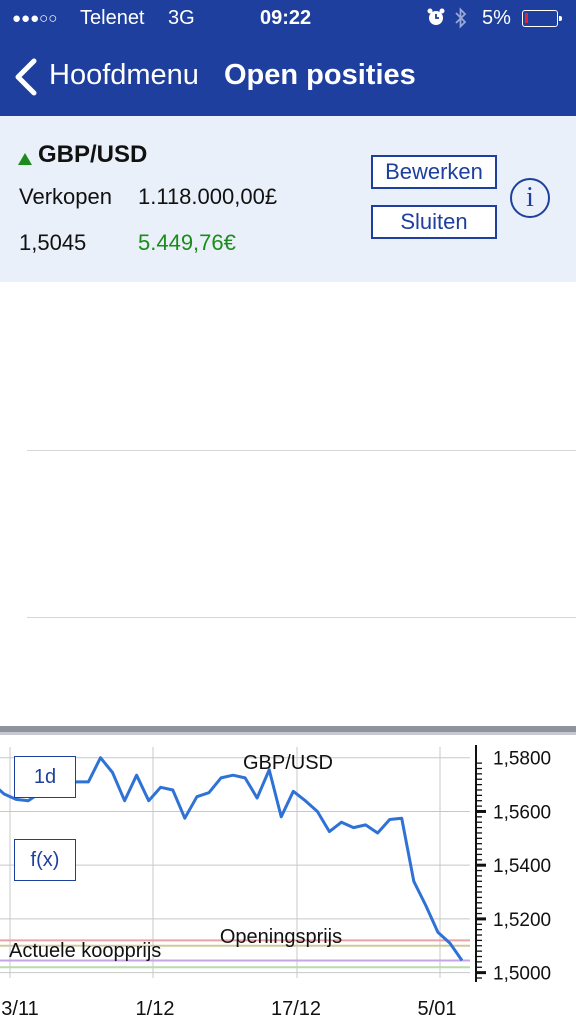 The width and height of the screenshot is (576, 1024). What do you see at coordinates (434, 172) in the screenshot?
I see `edit-button: Bewerken` at bounding box center [434, 172].